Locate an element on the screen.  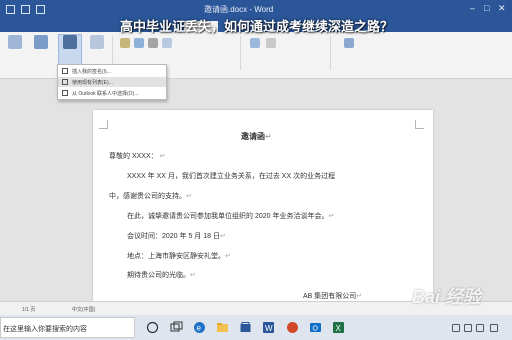
doc-meeting-time: 会议时间：2020 年 5 月 18 日↵ is located at coordinates (176, 236).